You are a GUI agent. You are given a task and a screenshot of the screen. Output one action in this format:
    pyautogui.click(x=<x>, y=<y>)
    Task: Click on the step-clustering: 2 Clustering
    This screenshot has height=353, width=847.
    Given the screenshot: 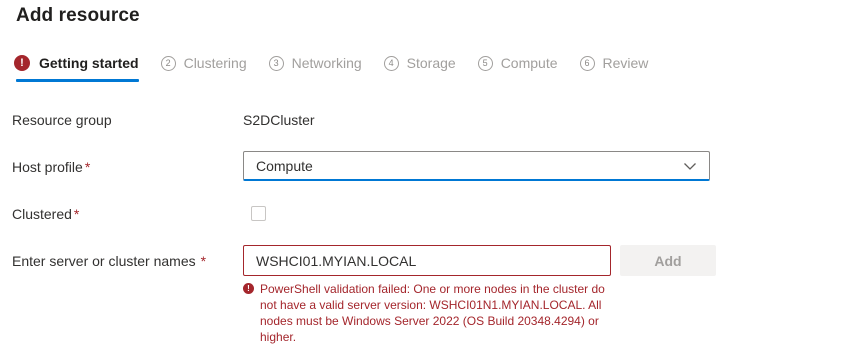 What is the action you would take?
    pyautogui.click(x=203, y=63)
    